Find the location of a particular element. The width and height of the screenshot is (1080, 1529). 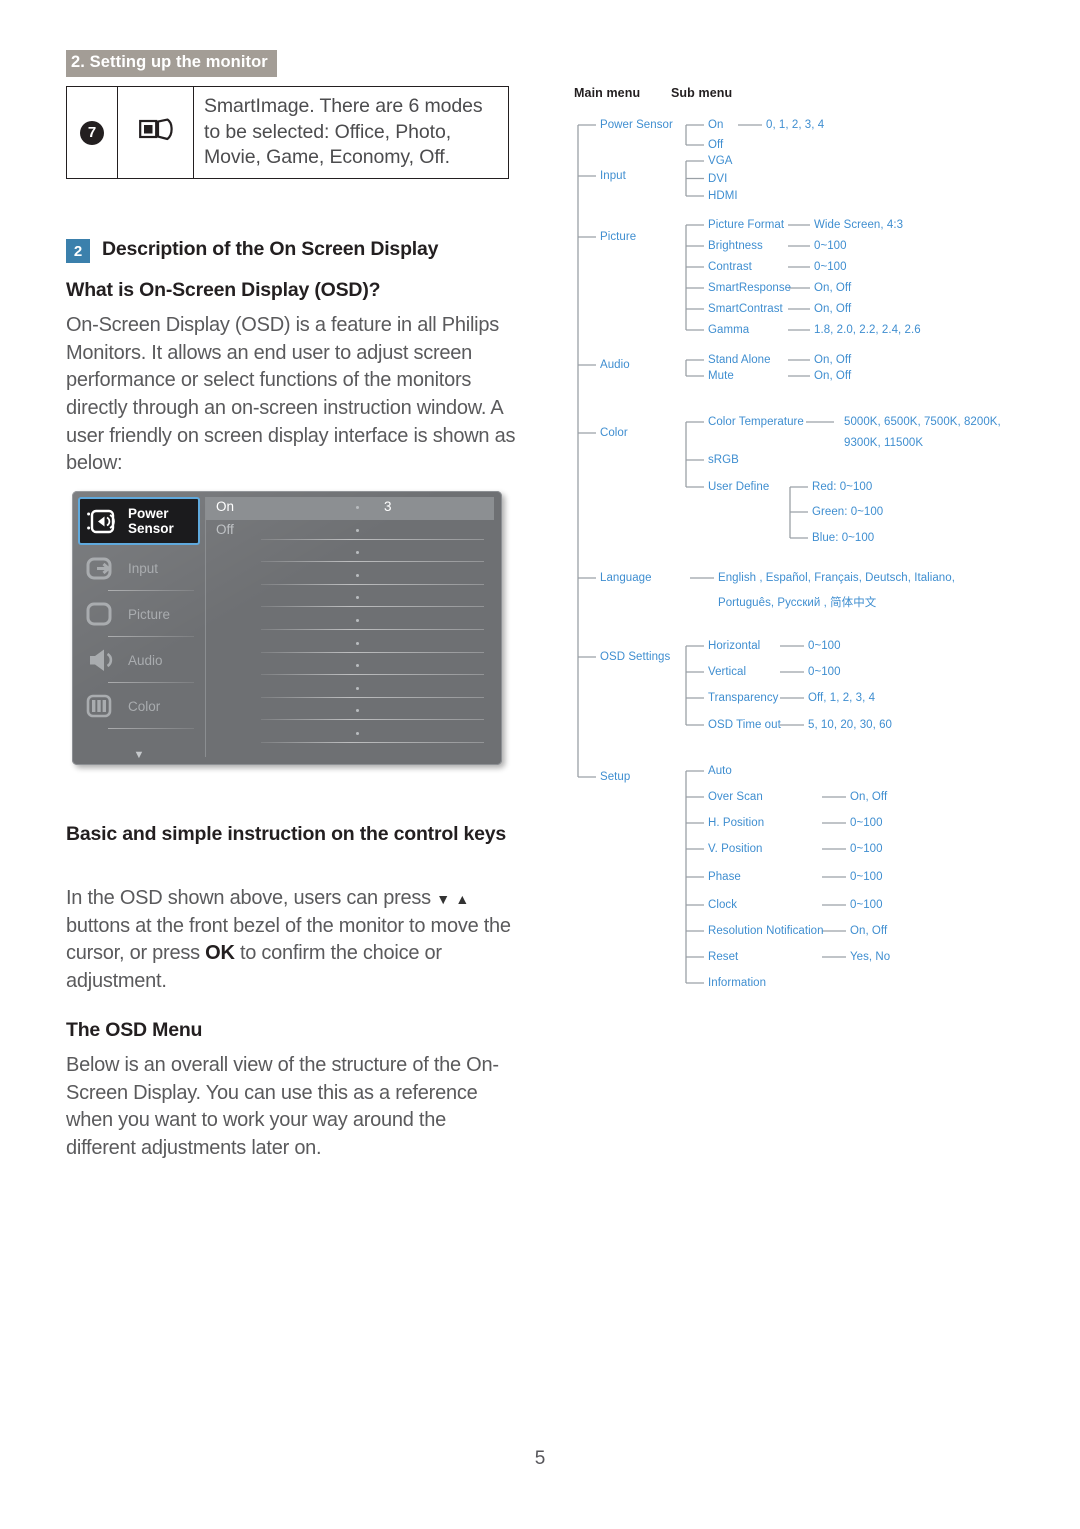

tree-value-smartcontrast: On, Off is located at coordinates (833, 309).